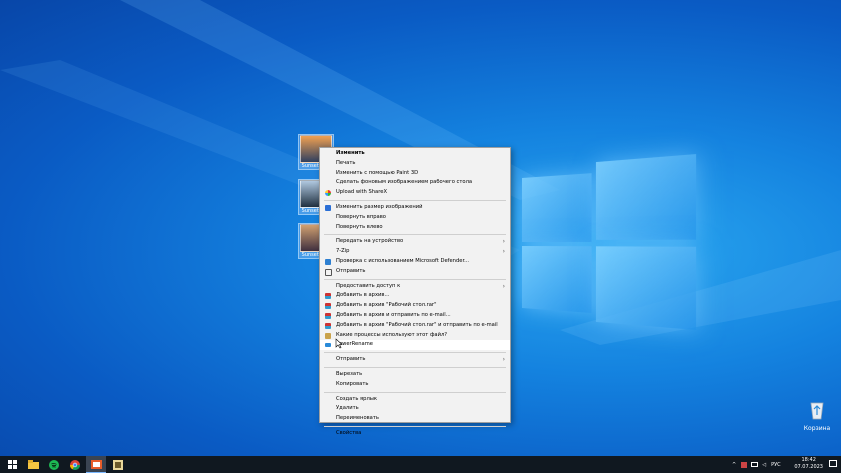 This screenshot has width=841, height=473. What do you see at coordinates (415, 385) in the screenshot?
I see `menu-item-copy: Копировать` at bounding box center [415, 385].